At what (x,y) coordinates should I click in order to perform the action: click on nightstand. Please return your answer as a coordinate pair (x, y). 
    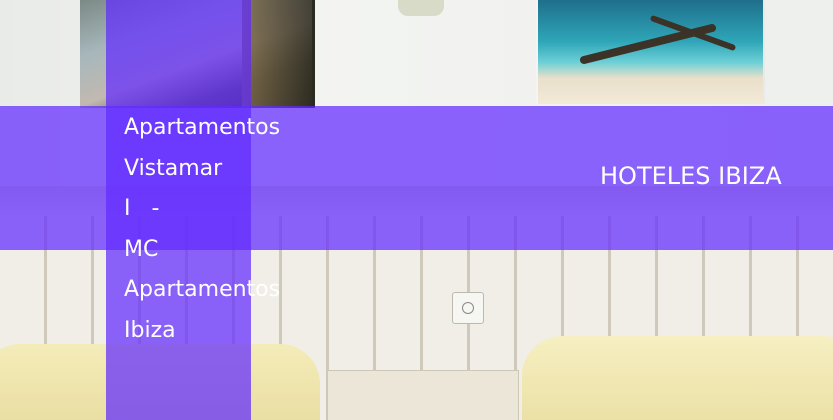
    Looking at the image, I should click on (423, 395).